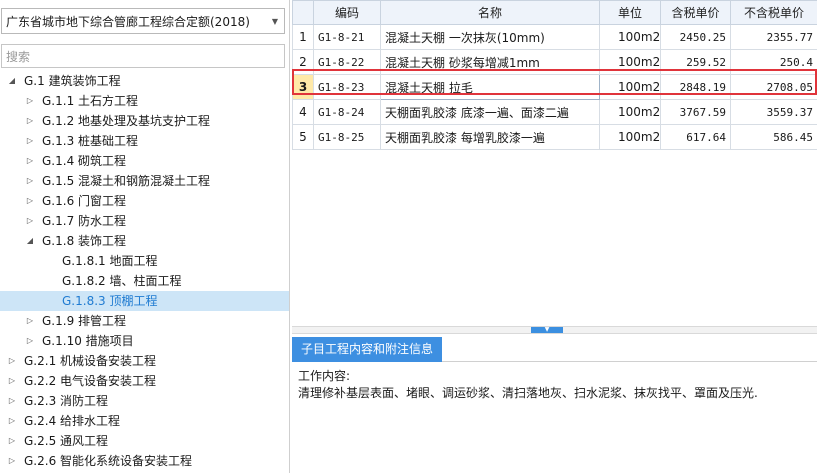 This screenshot has width=817, height=473. I want to click on tab-work-content: 子目工程内容和附注信息, so click(367, 349).